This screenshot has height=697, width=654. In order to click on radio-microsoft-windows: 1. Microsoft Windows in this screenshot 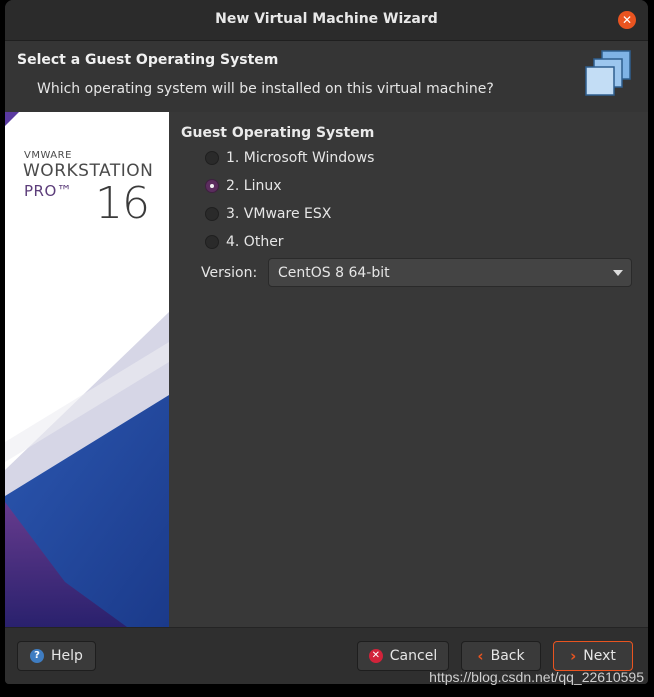, I will do `click(289, 158)`.